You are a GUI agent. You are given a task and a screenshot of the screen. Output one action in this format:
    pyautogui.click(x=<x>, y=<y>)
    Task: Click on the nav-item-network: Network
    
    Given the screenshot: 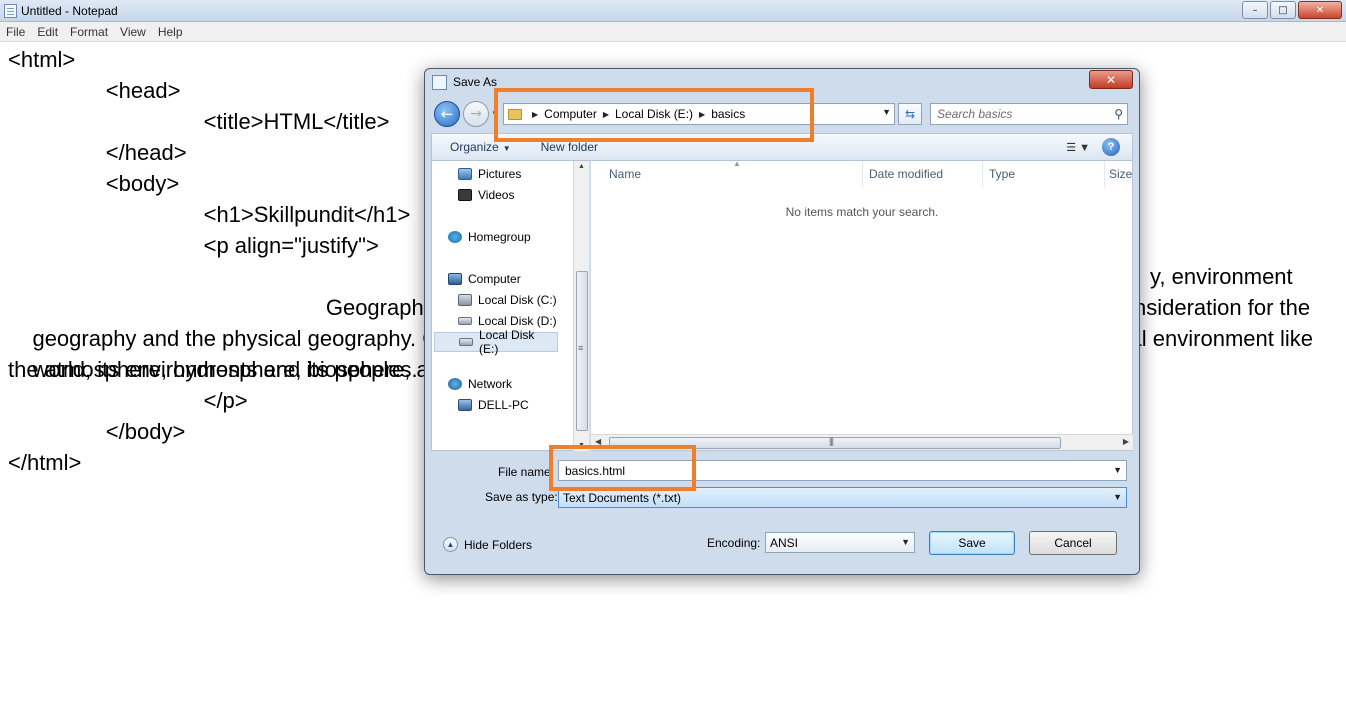 What is the action you would take?
    pyautogui.click(x=480, y=384)
    